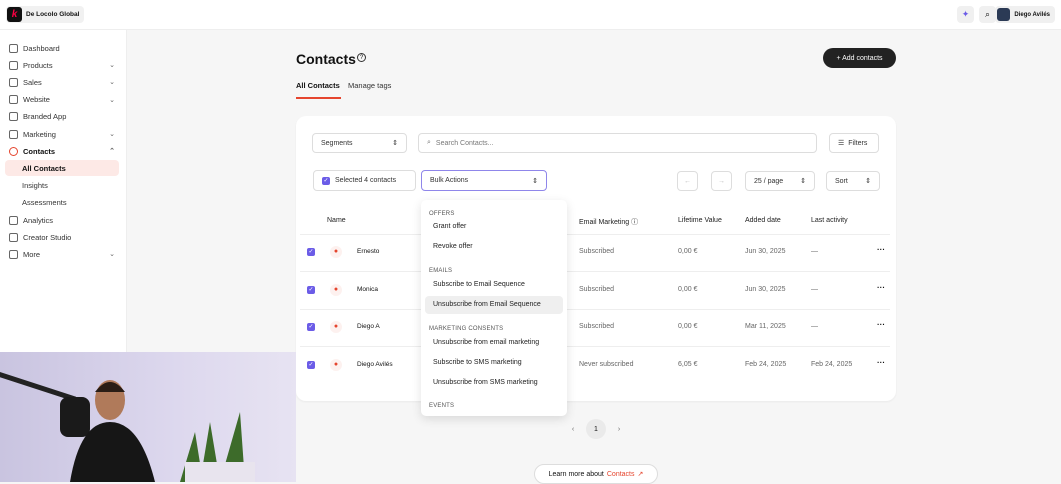 This screenshot has width=1061, height=484. I want to click on user-menu: Diego Avilés, so click(1025, 14).